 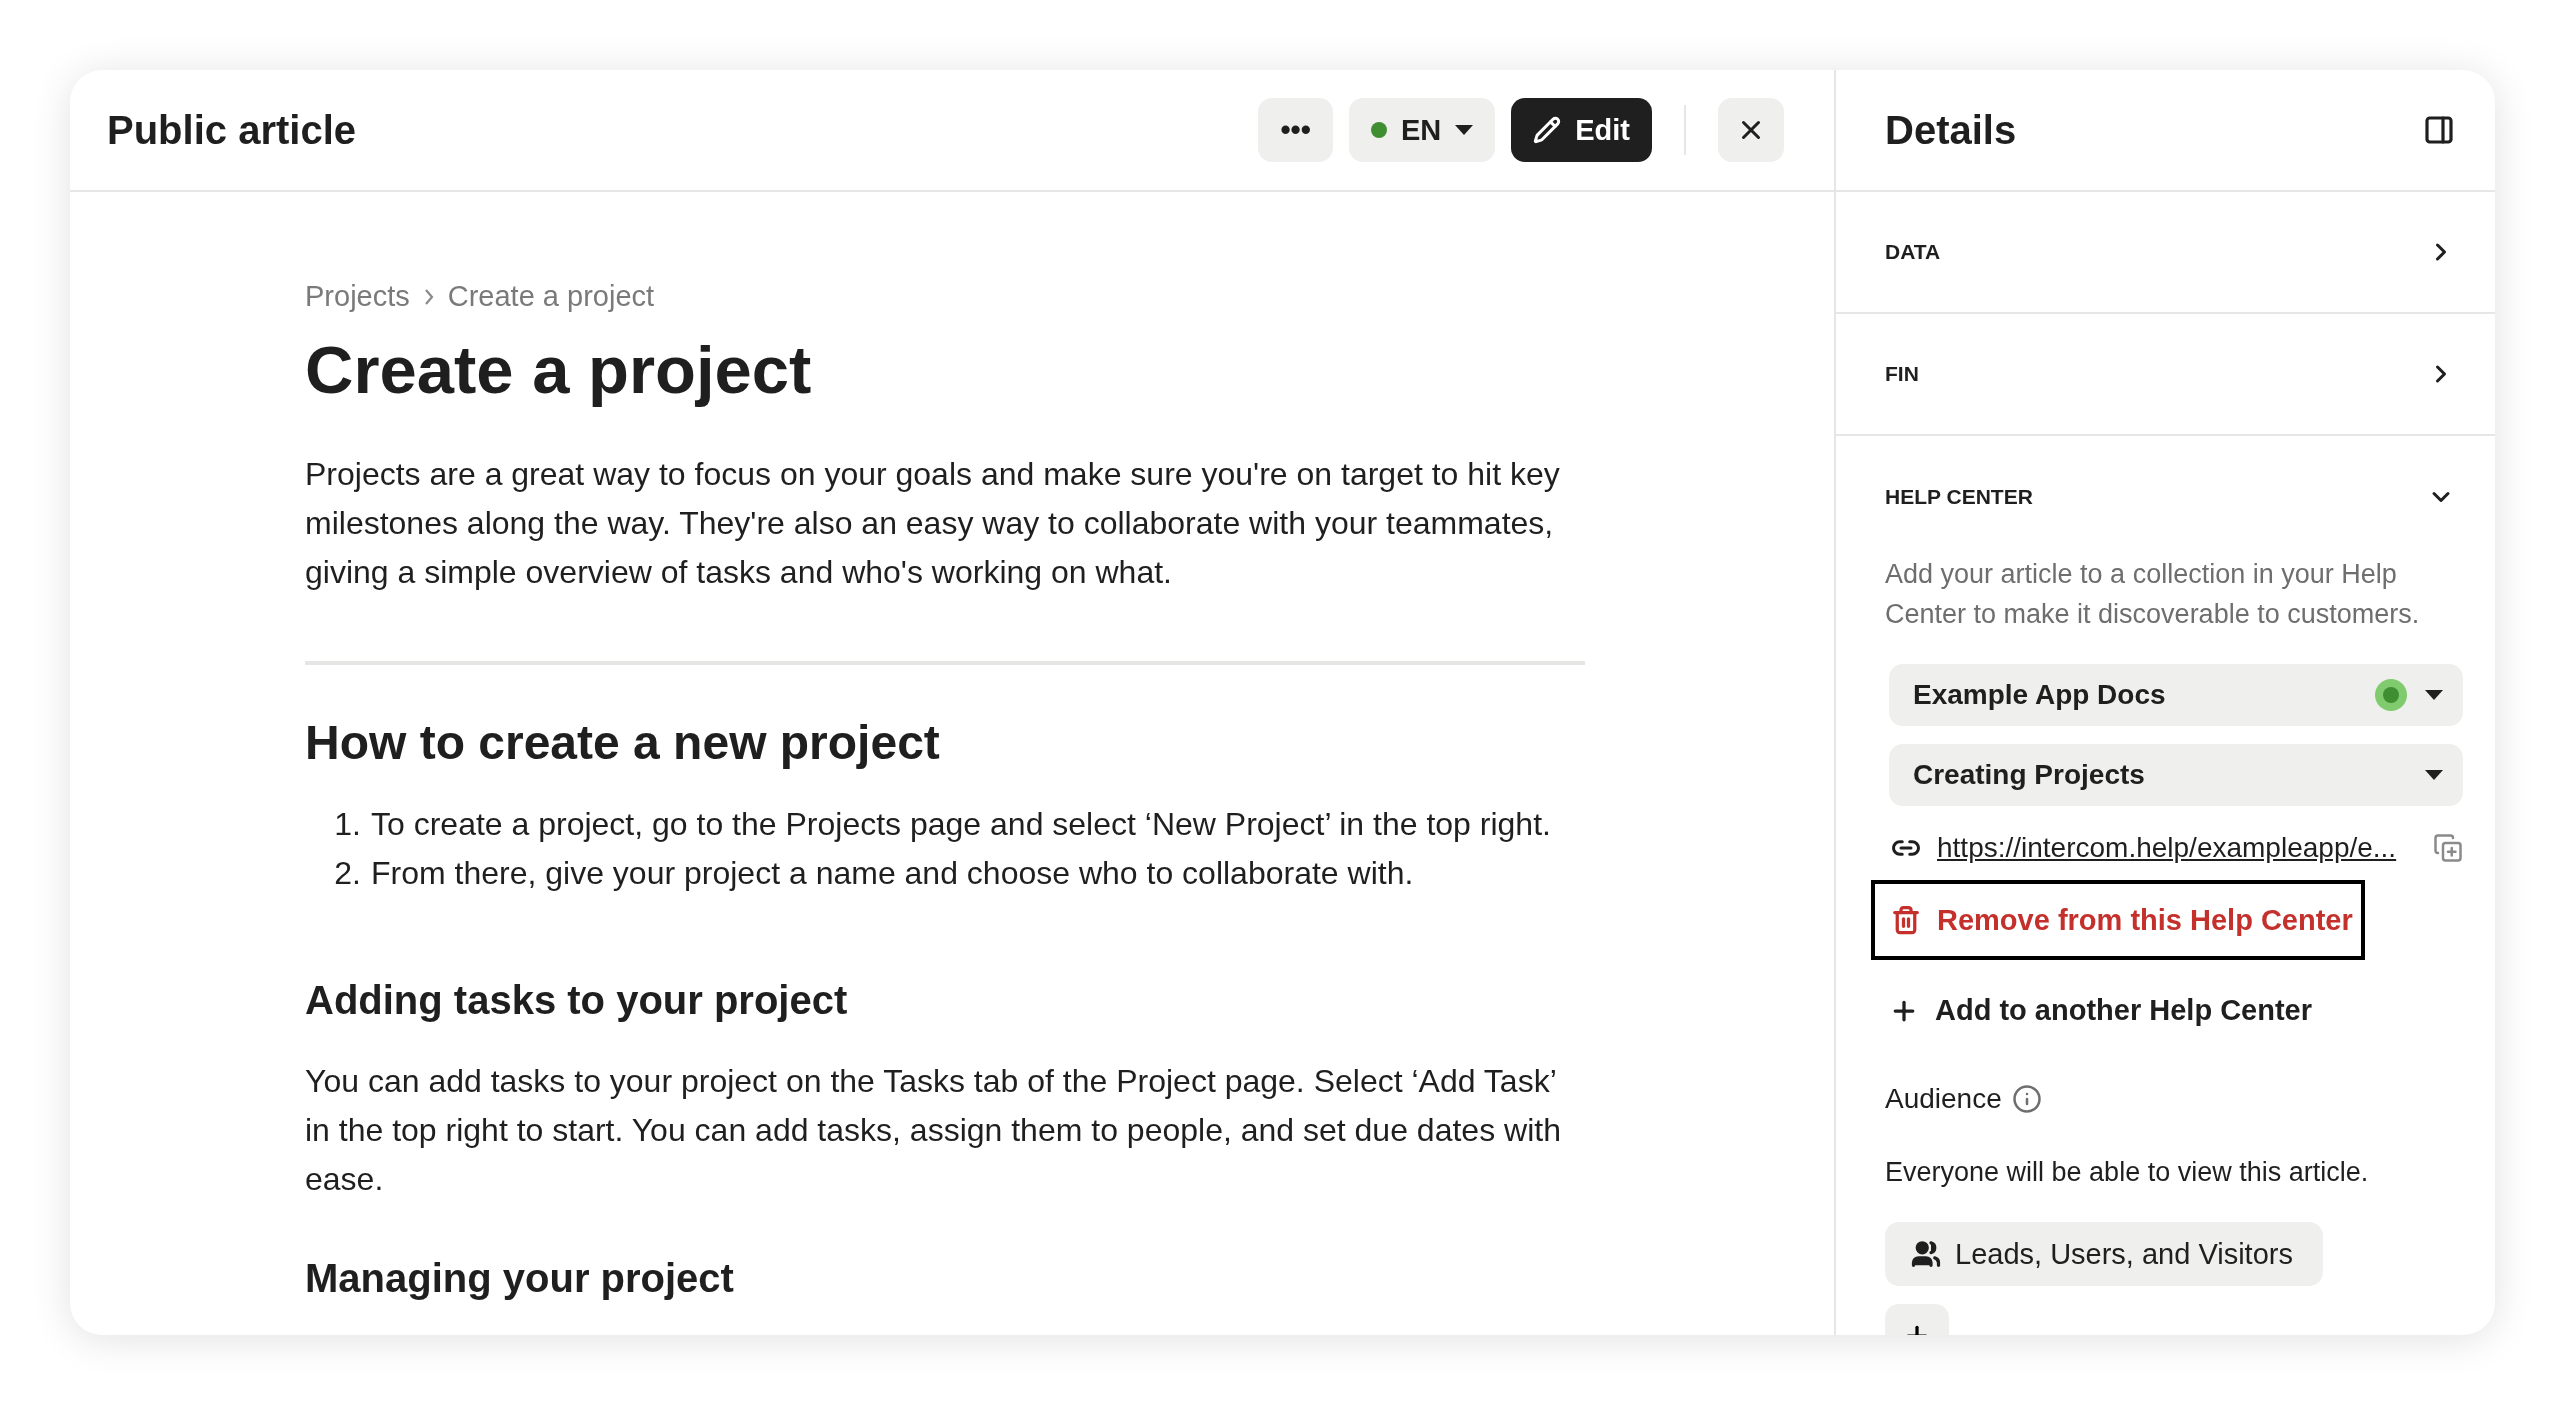 What do you see at coordinates (1422, 130) in the screenshot?
I see `language-dropdown: EN` at bounding box center [1422, 130].